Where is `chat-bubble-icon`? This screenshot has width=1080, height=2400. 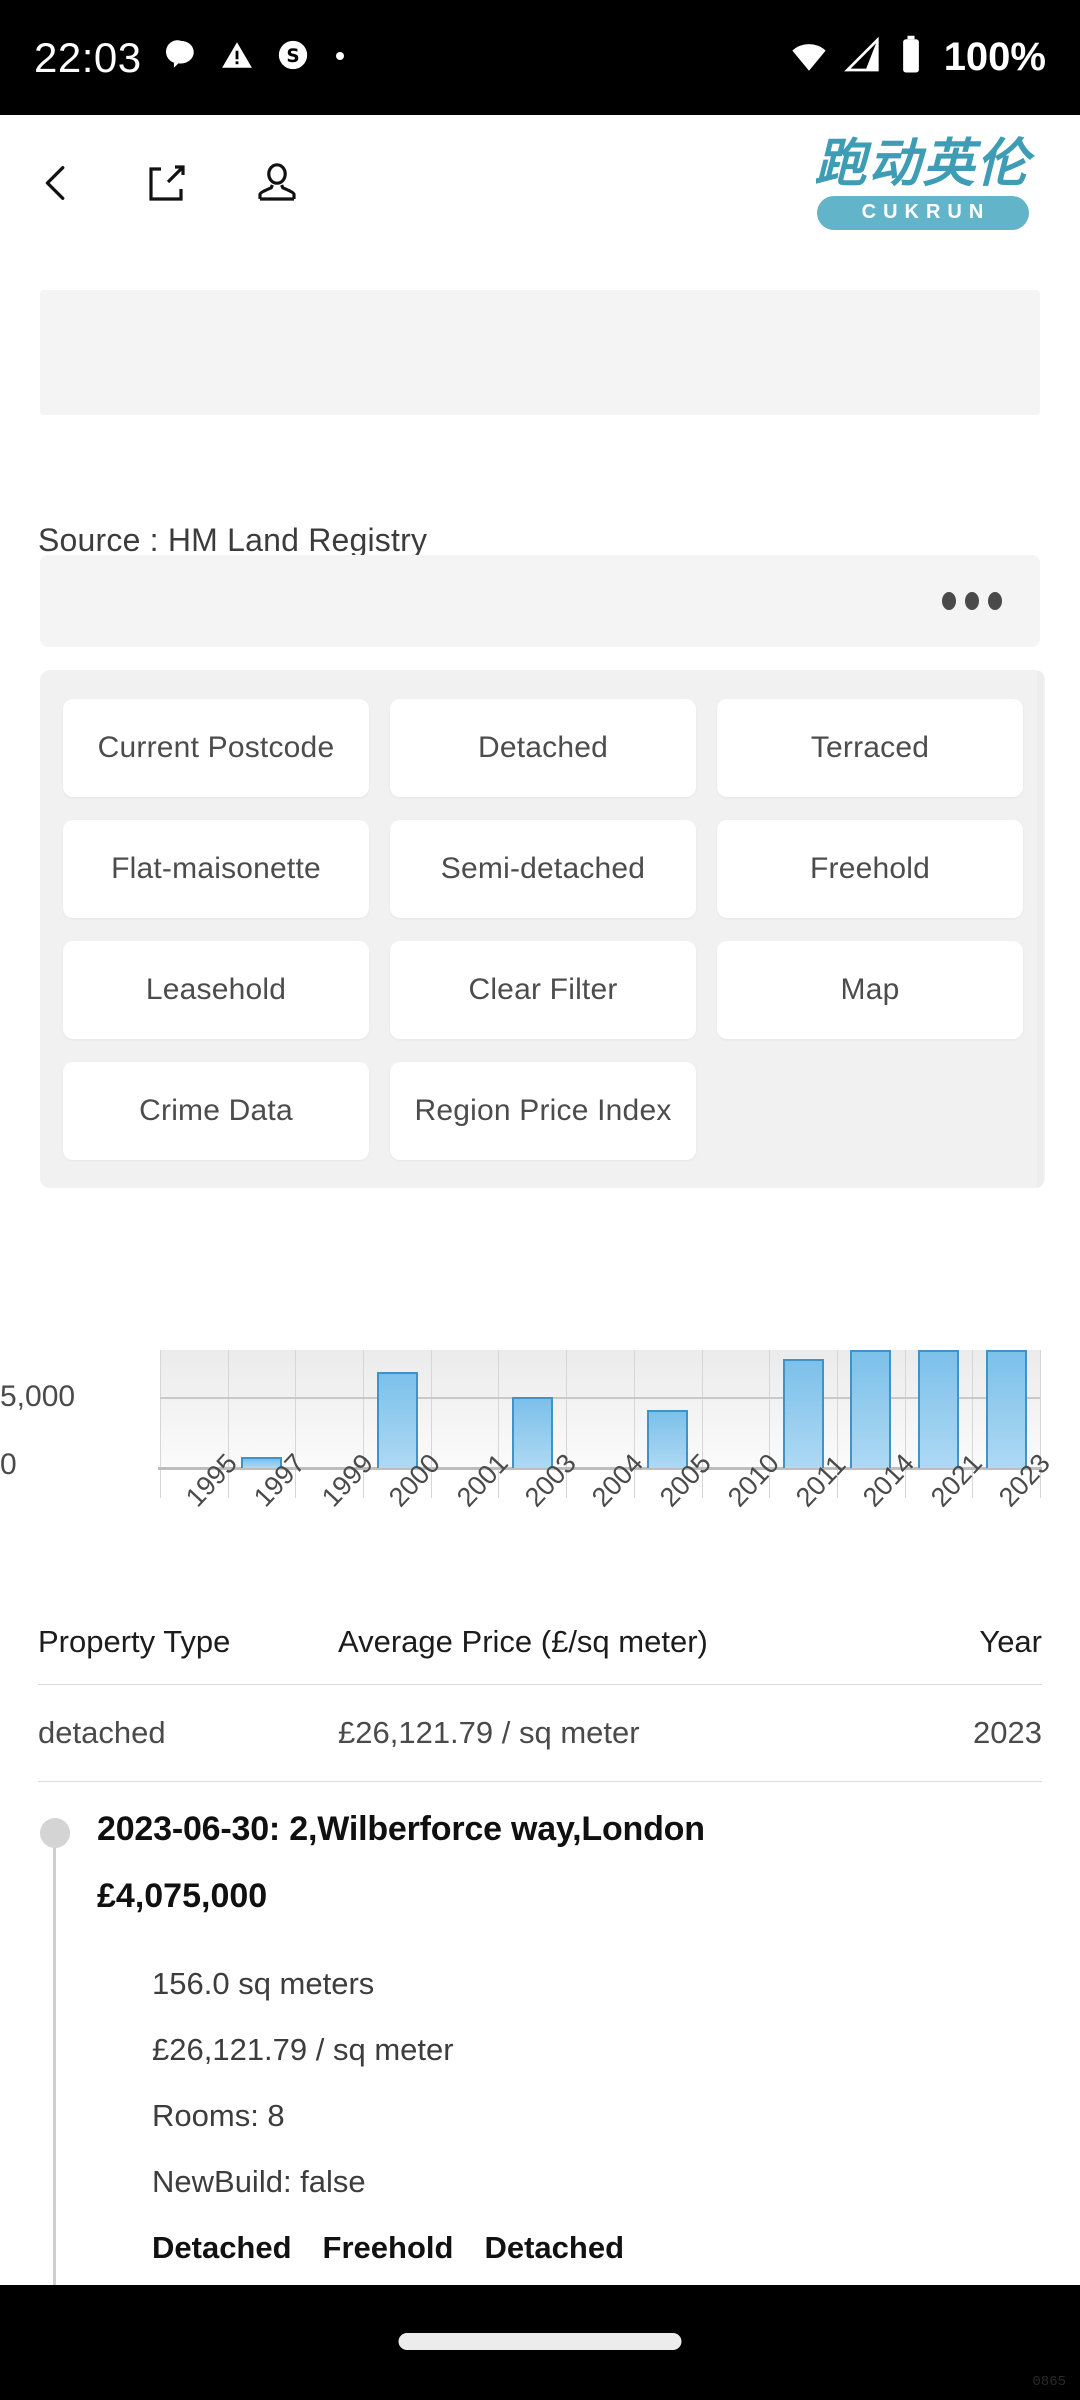 chat-bubble-icon is located at coordinates (181, 57).